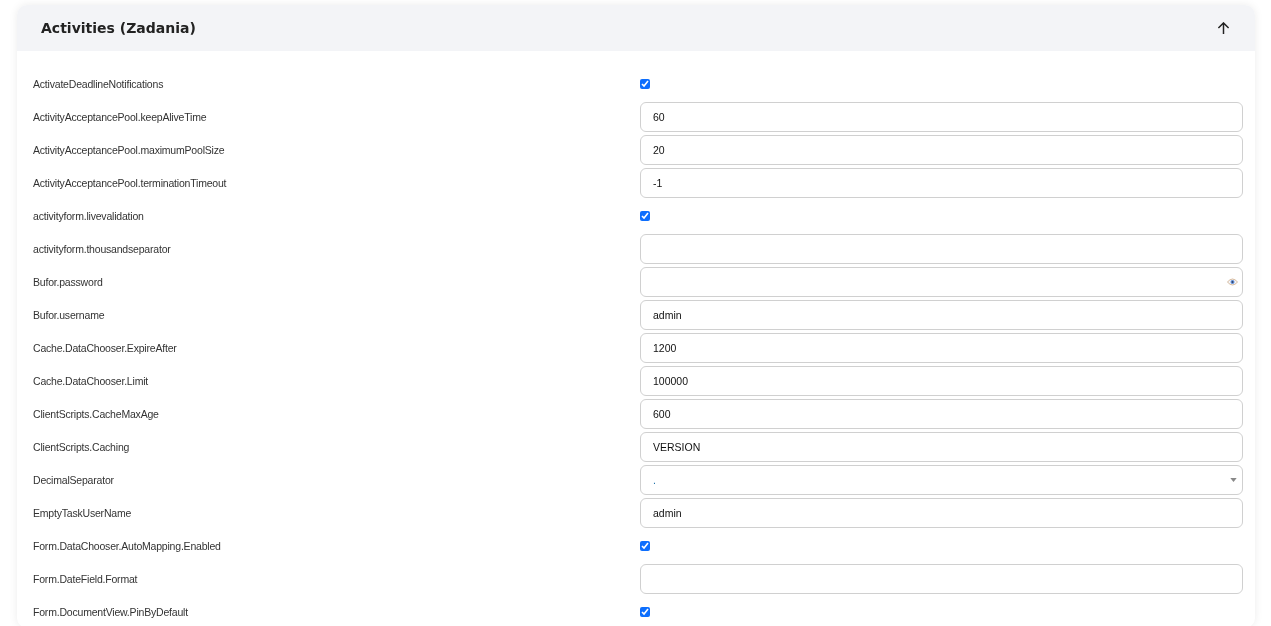 The height and width of the screenshot is (626, 1271). What do you see at coordinates (127, 545) in the screenshot?
I see `setting-label: Form.DataChooser.AutoMapping.Enabled` at bounding box center [127, 545].